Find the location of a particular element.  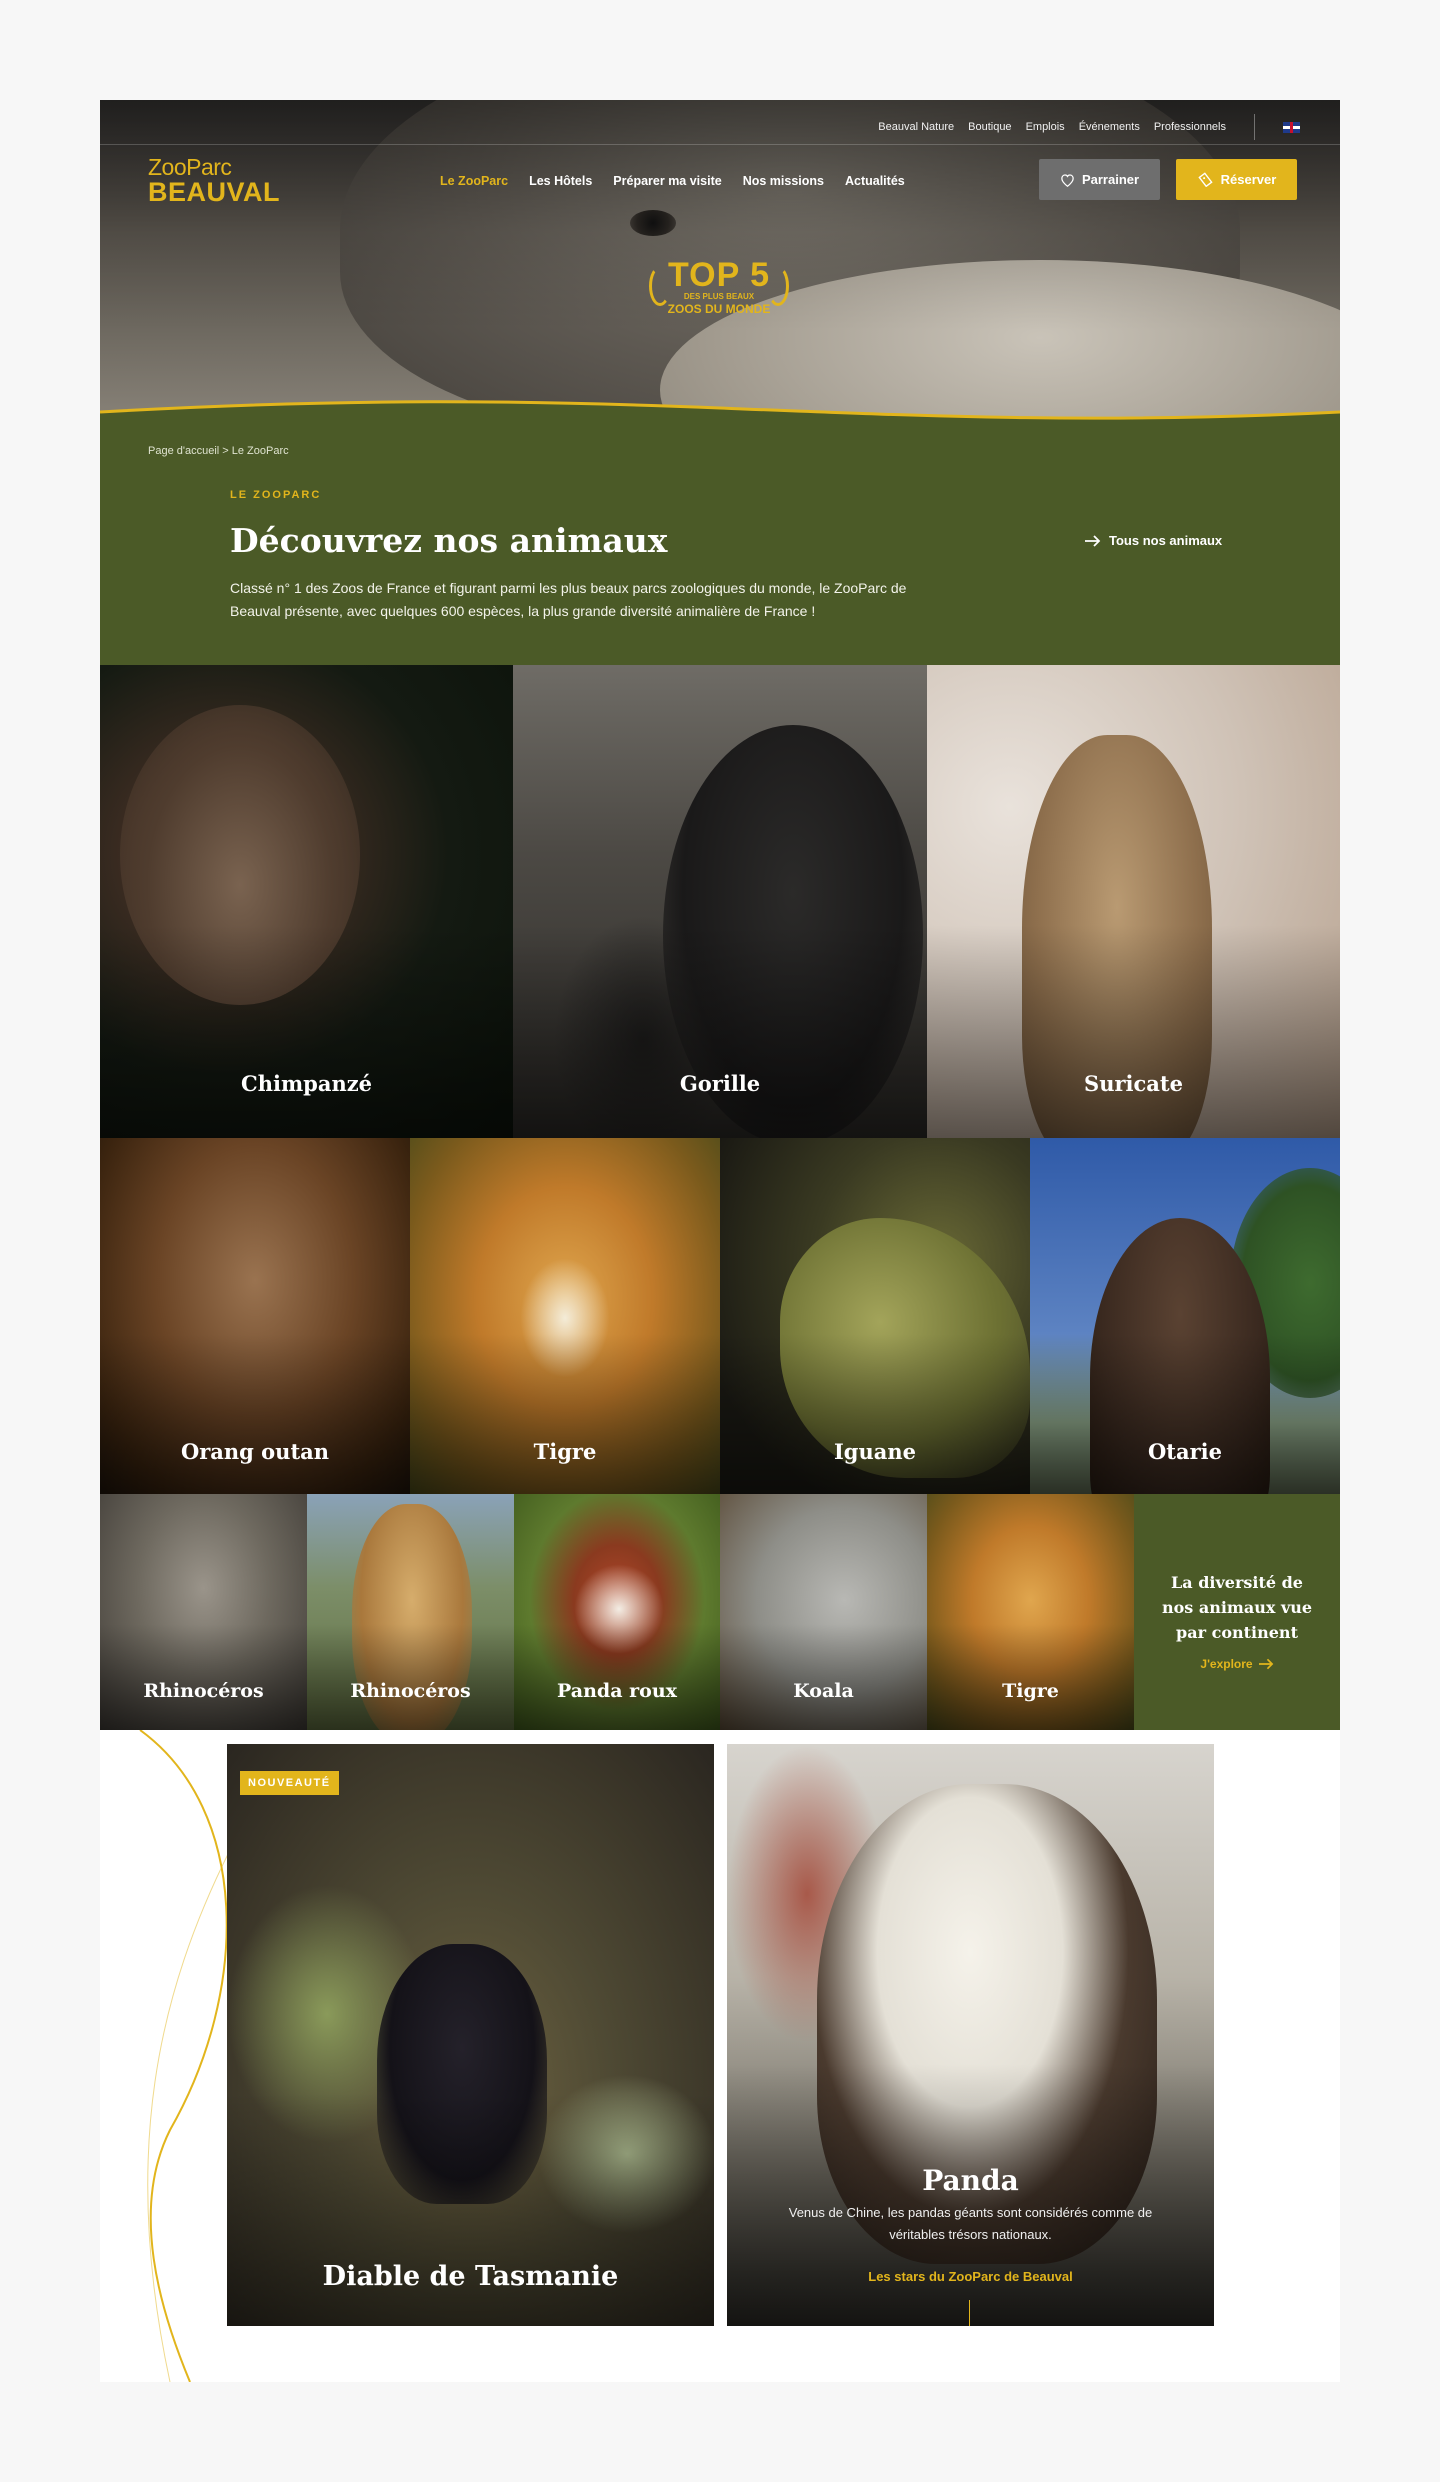

card-title: Panda is located at coordinates (970, 2180).